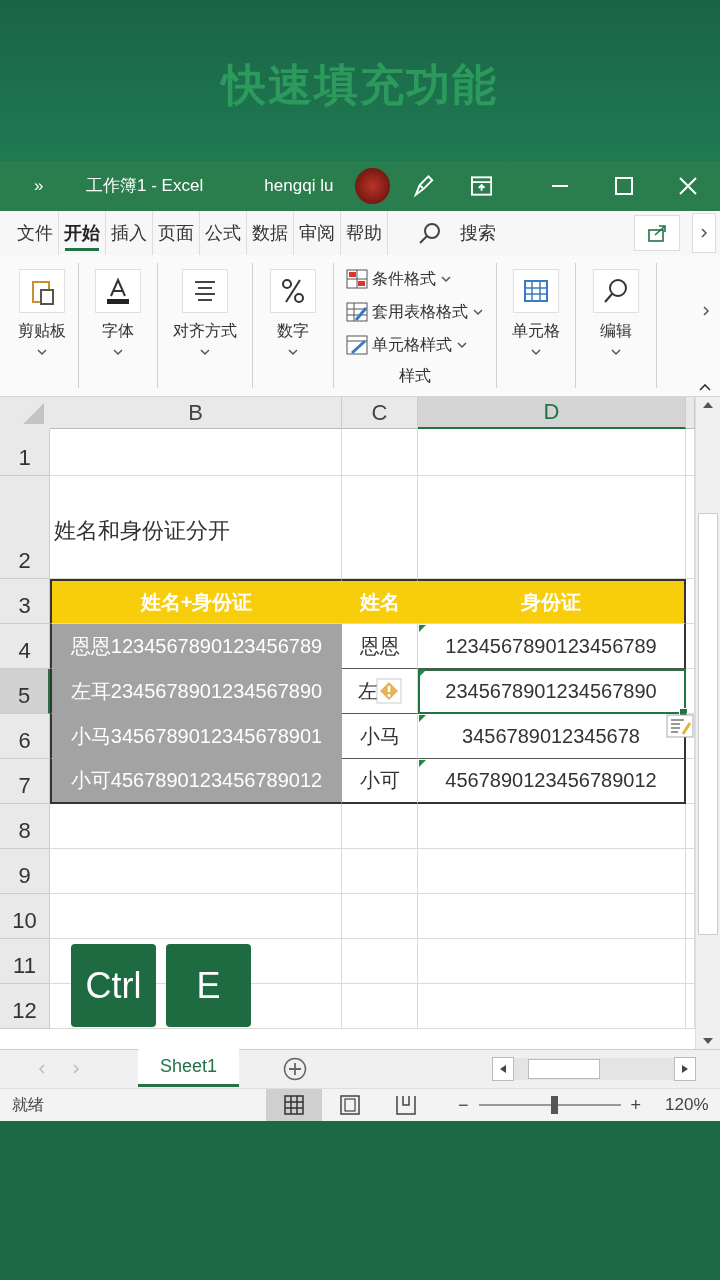 Image resolution: width=720 pixels, height=1280 pixels. What do you see at coordinates (680, 726) in the screenshot?
I see `flash-fill-options-icon` at bounding box center [680, 726].